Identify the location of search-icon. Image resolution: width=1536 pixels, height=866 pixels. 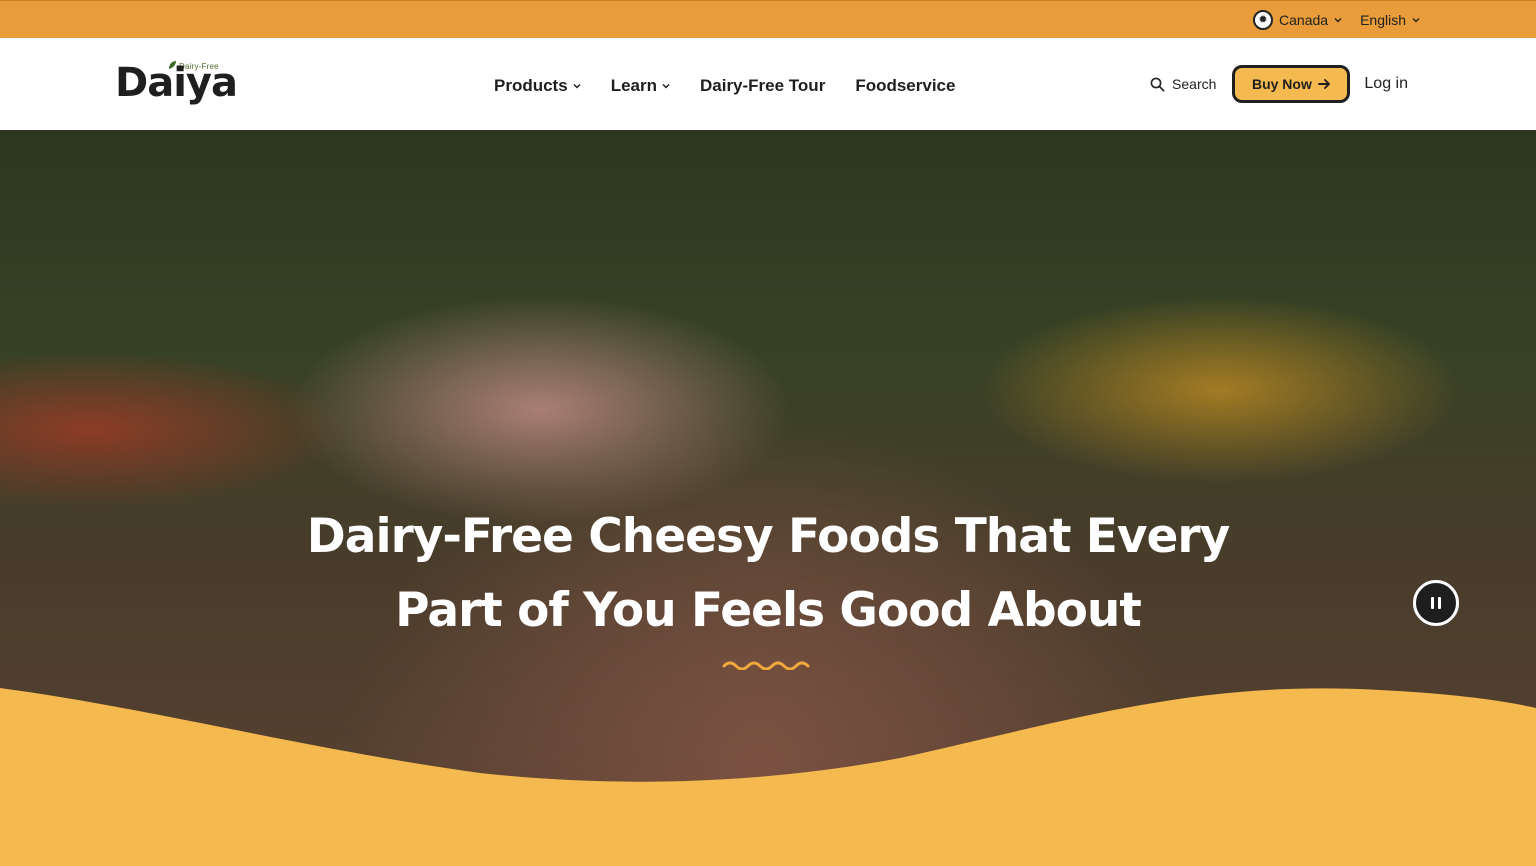
(1157, 84).